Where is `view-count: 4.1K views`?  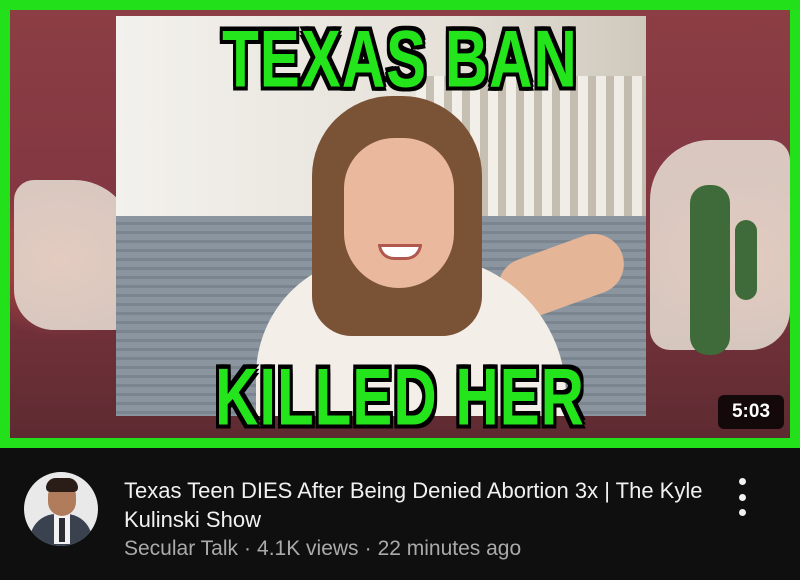
view-count: 4.1K views is located at coordinates (308, 548).